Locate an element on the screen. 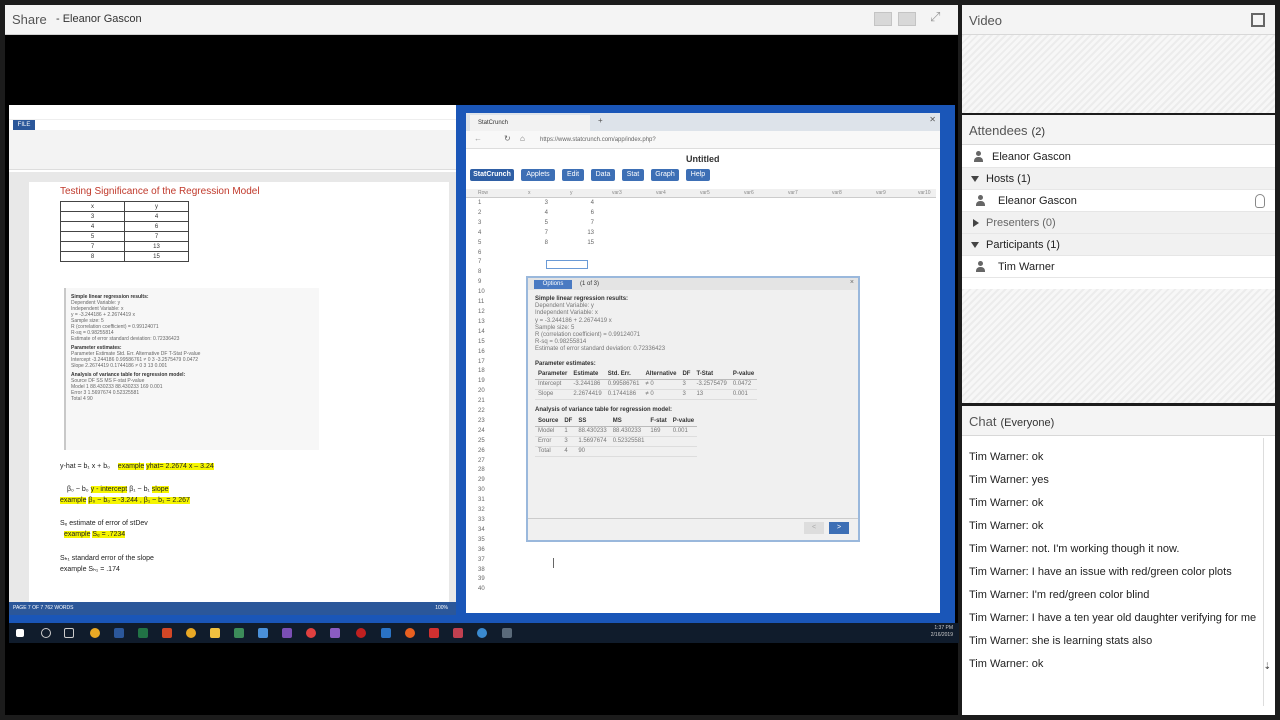  column-header: var4 is located at coordinates (661, 193).